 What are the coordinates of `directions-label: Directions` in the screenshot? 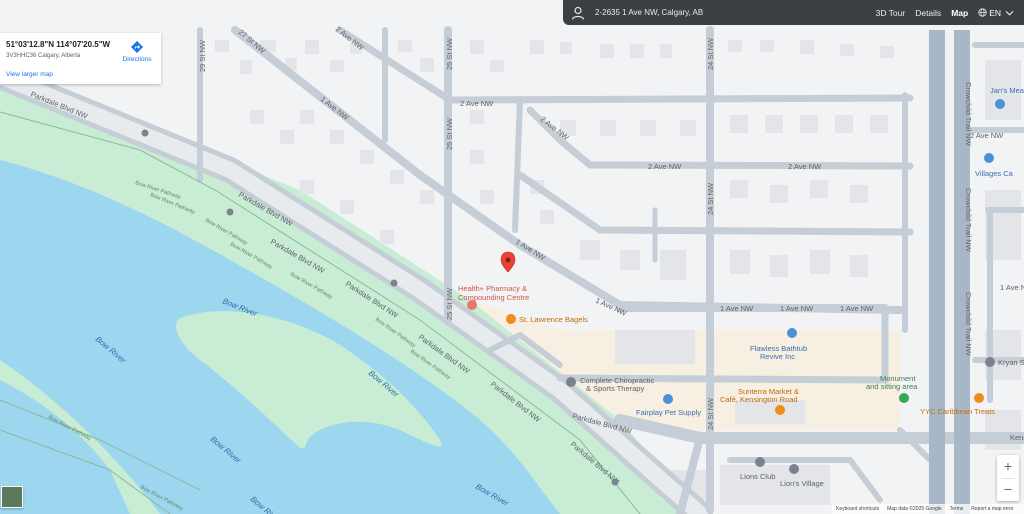 It's located at (137, 59).